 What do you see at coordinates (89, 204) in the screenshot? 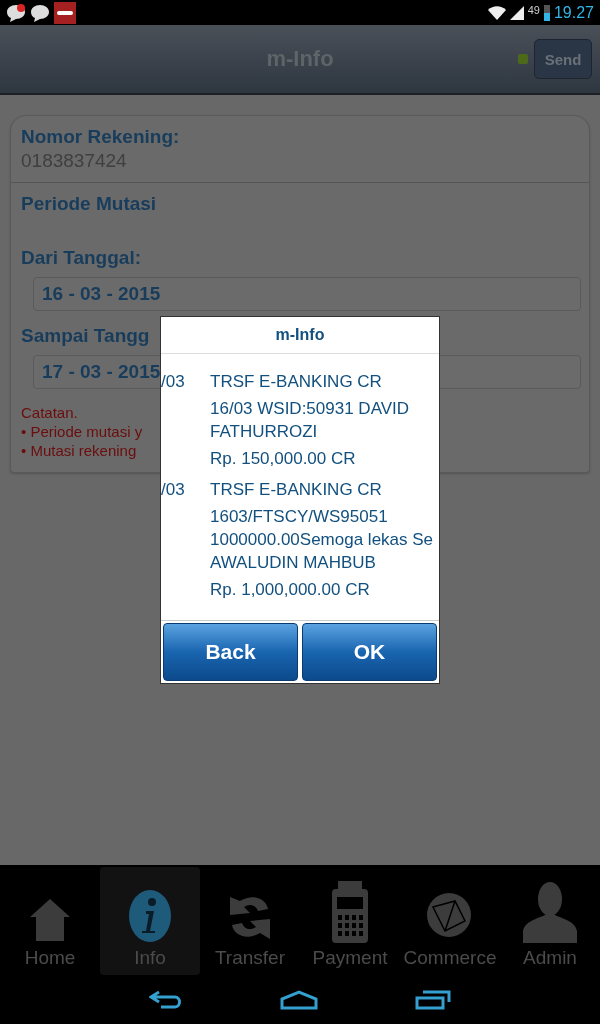
I see `period-title: Periode Mutasi` at bounding box center [89, 204].